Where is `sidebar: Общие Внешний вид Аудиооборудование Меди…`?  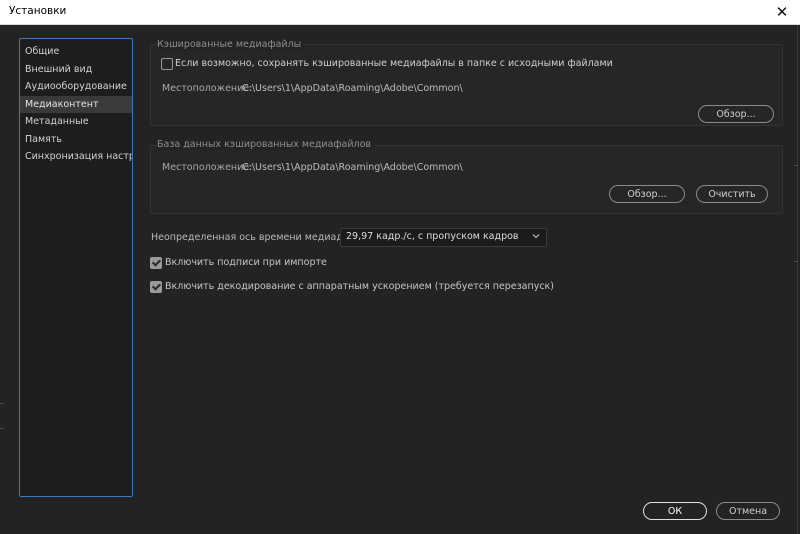
sidebar: Общие Внешний вид Аудиооборудование Меди… is located at coordinates (76, 267).